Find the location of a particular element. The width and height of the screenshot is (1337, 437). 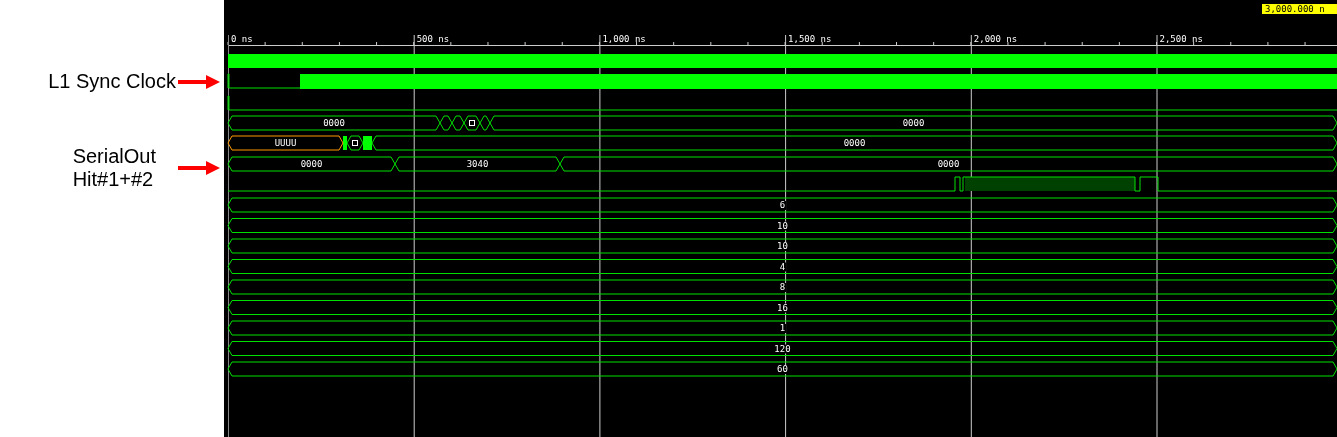

bus-value: 16 is located at coordinates (782, 307).